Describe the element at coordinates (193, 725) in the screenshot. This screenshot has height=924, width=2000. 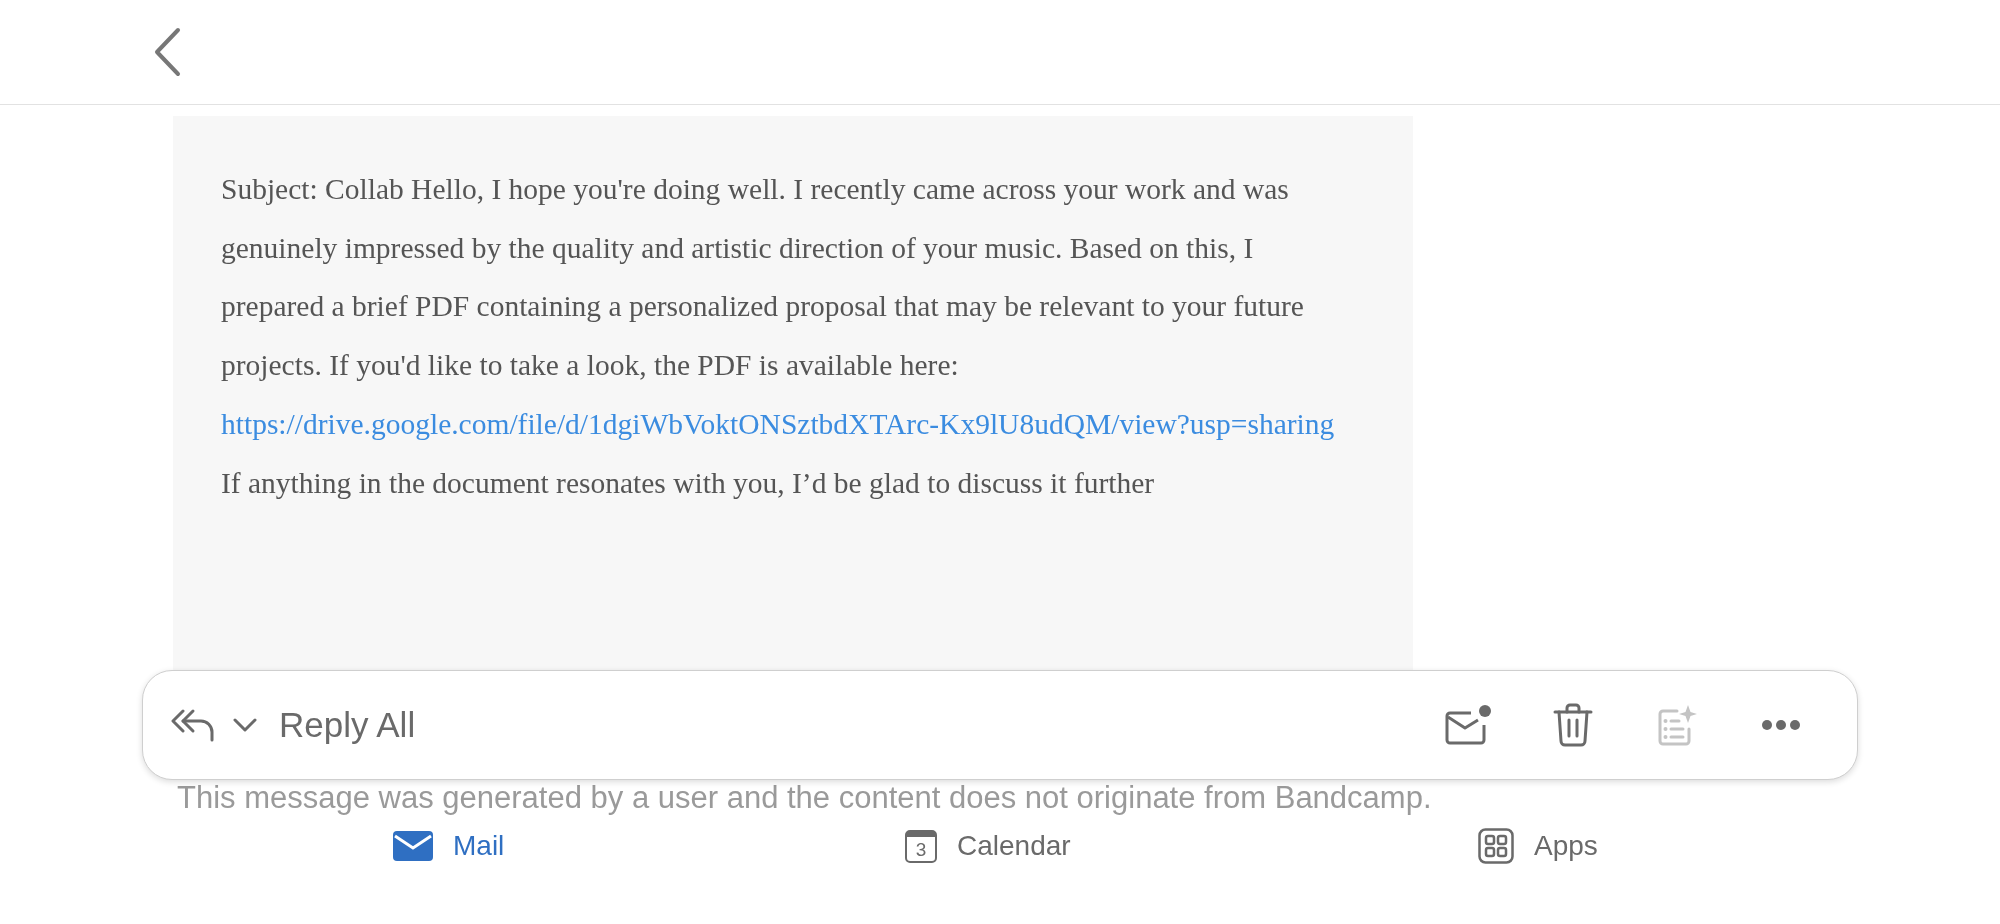
I see `reply-all-icon` at that location.